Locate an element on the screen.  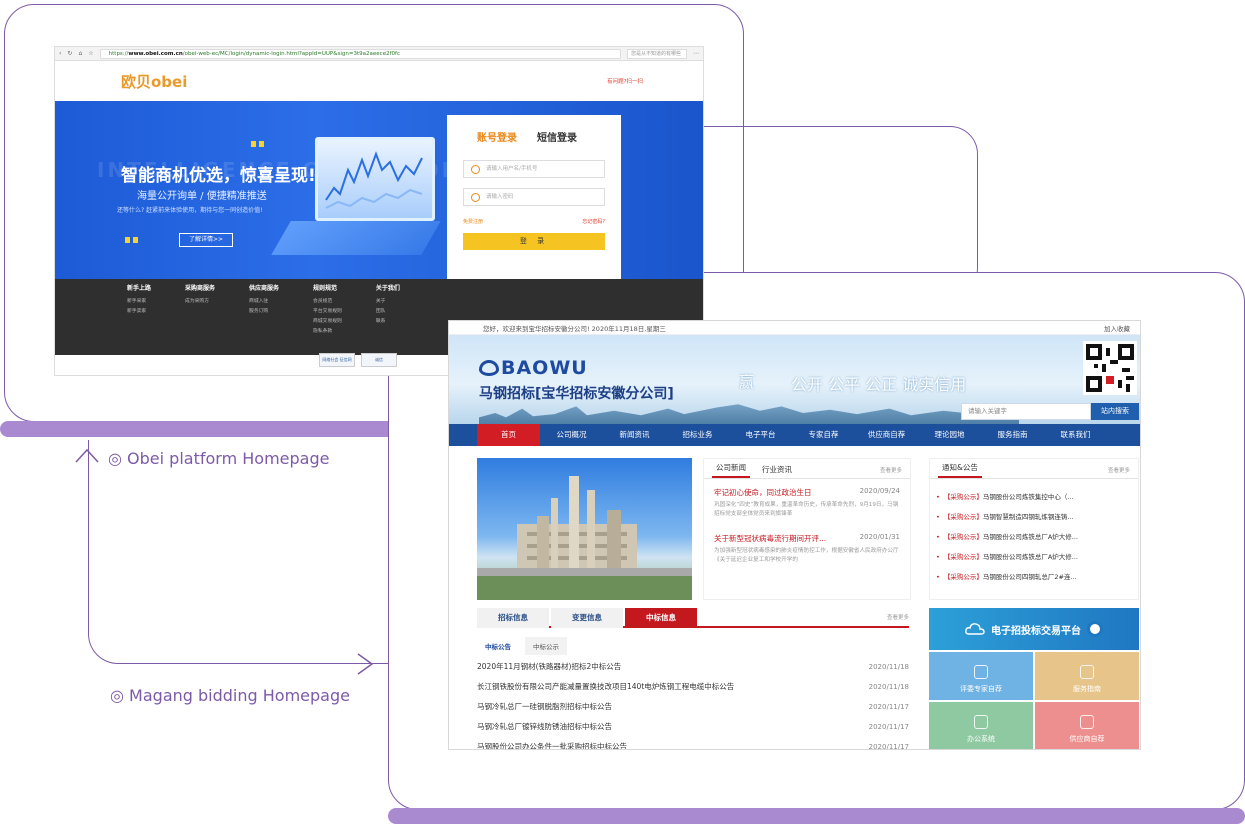
username-input: 请输入用户名/手机号 is located at coordinates (534, 169).